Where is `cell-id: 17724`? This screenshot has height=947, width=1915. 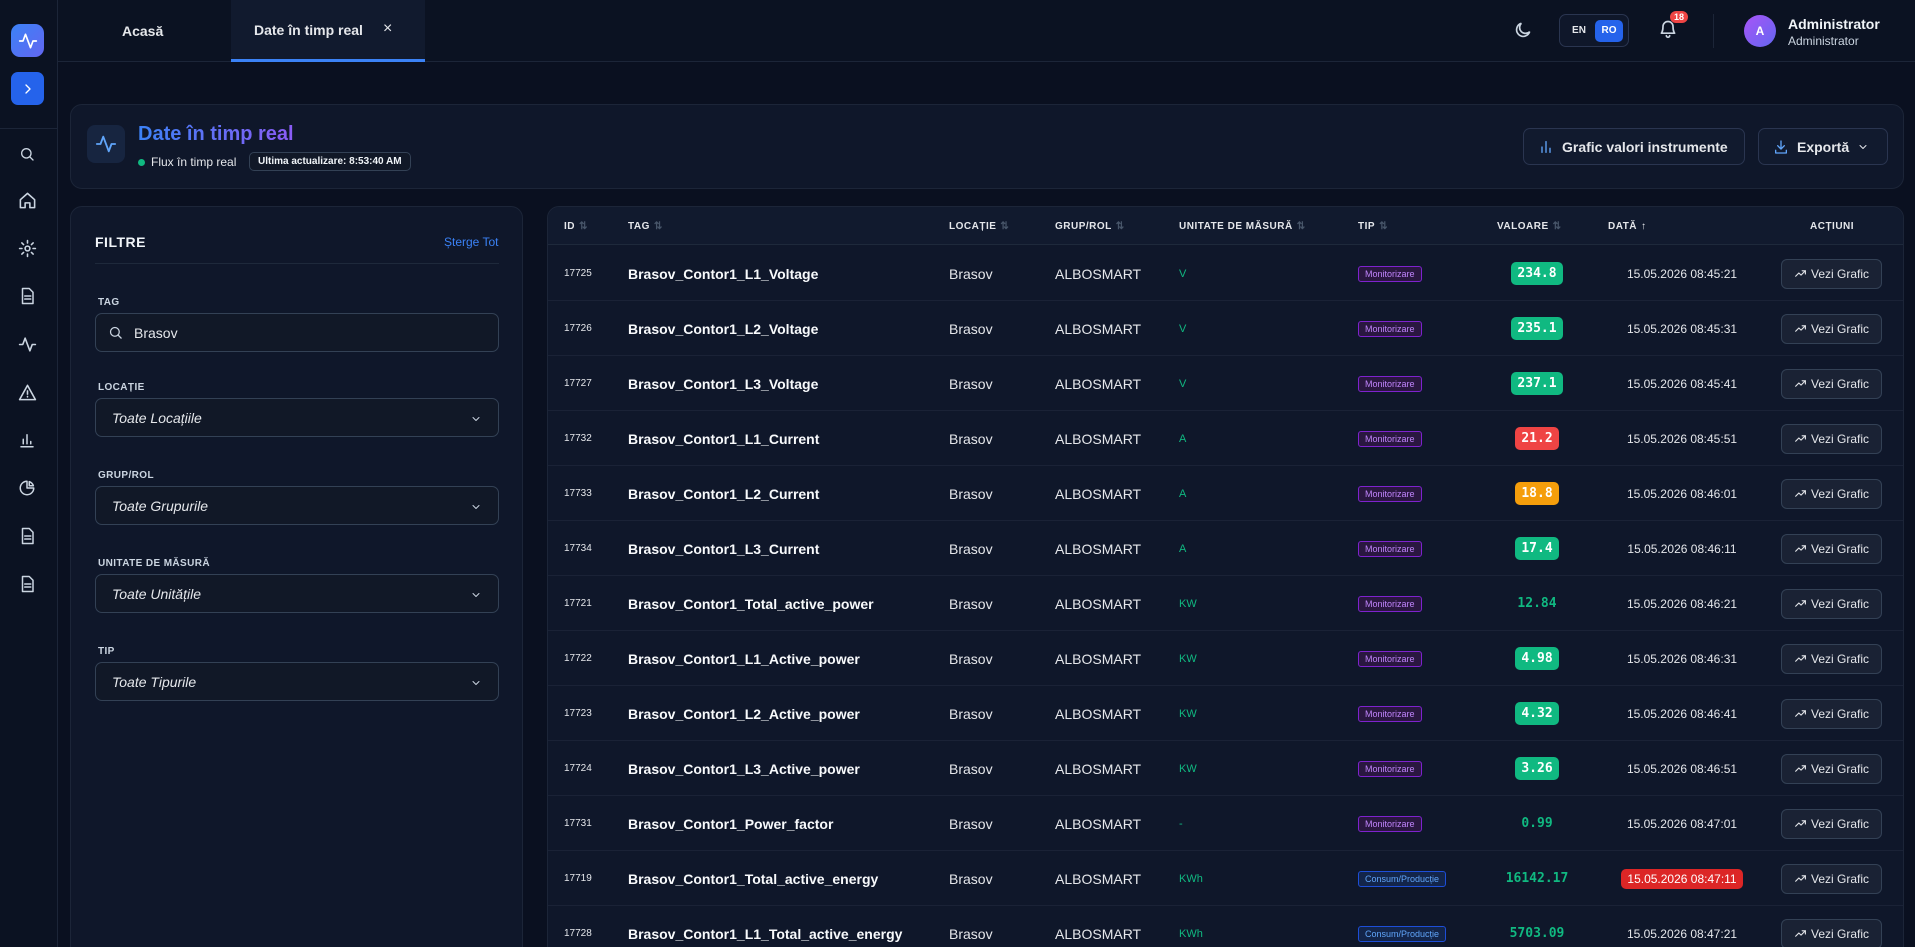 cell-id: 17724 is located at coordinates (578, 768).